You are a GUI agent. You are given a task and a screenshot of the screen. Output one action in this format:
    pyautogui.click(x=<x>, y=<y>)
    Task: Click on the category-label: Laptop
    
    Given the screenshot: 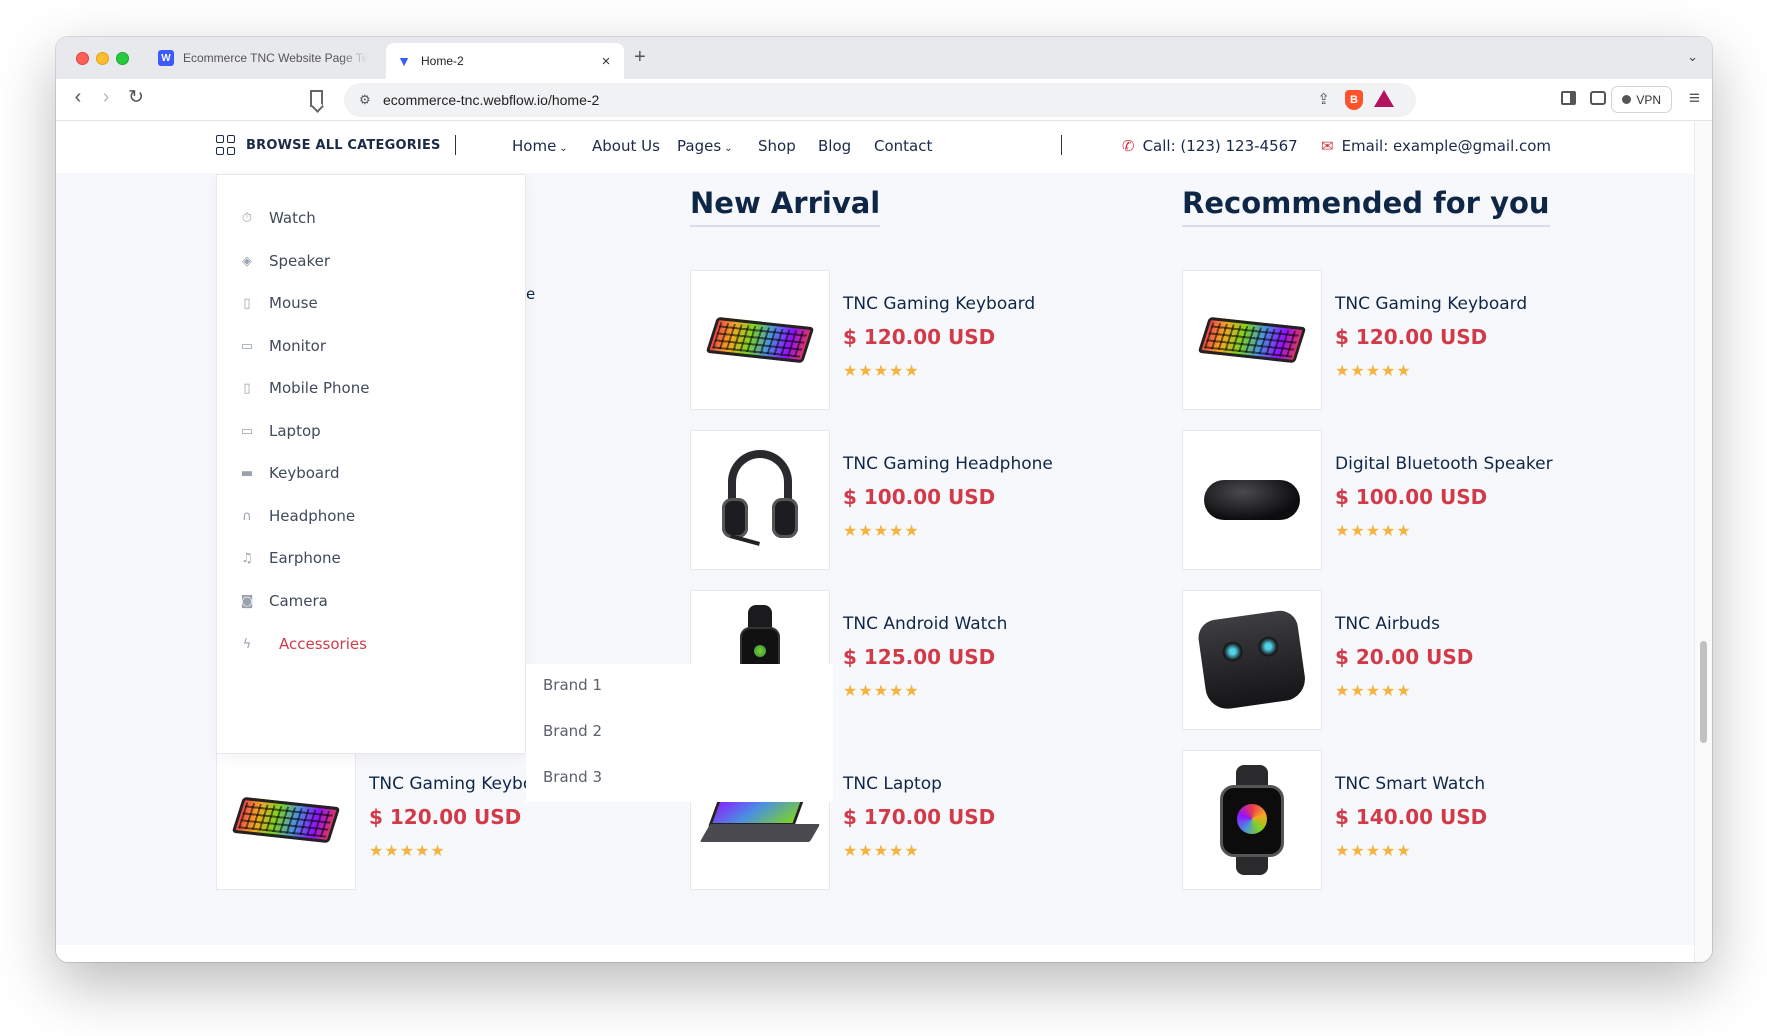 What is the action you would take?
    pyautogui.click(x=295, y=431)
    